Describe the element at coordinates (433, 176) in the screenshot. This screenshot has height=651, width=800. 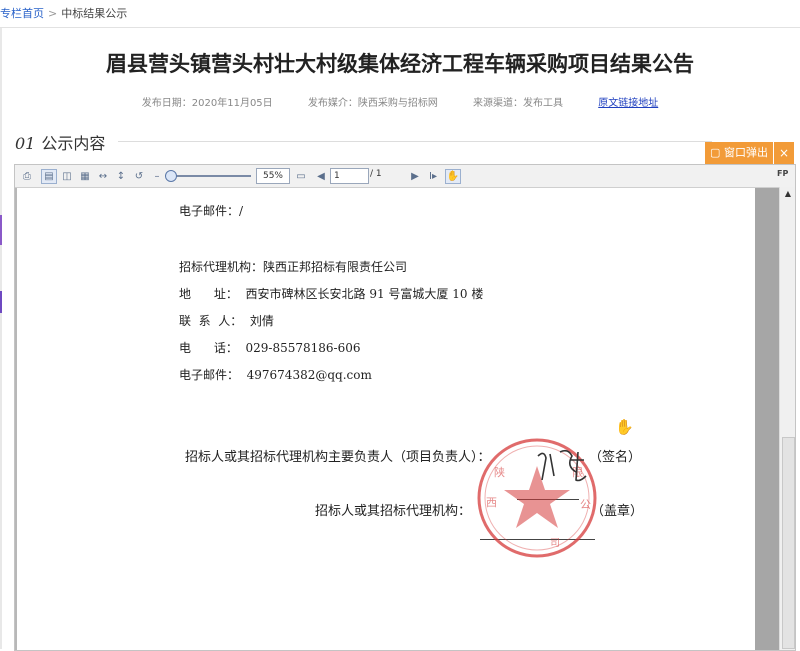
I see `text-select-icon: I▸` at that location.